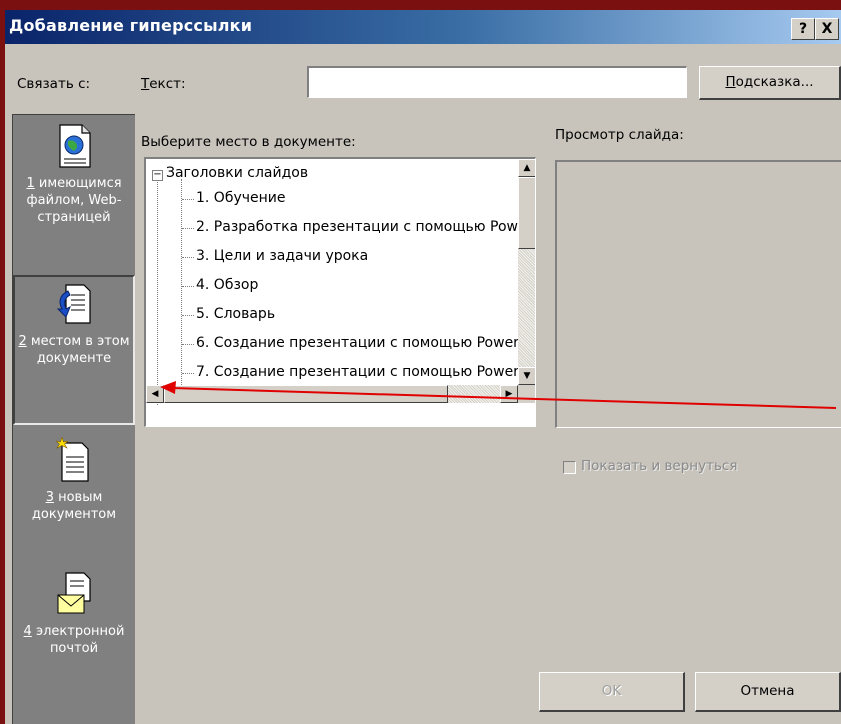 The width and height of the screenshot is (841, 724). What do you see at coordinates (803, 29) in the screenshot?
I see `help-button: ?` at bounding box center [803, 29].